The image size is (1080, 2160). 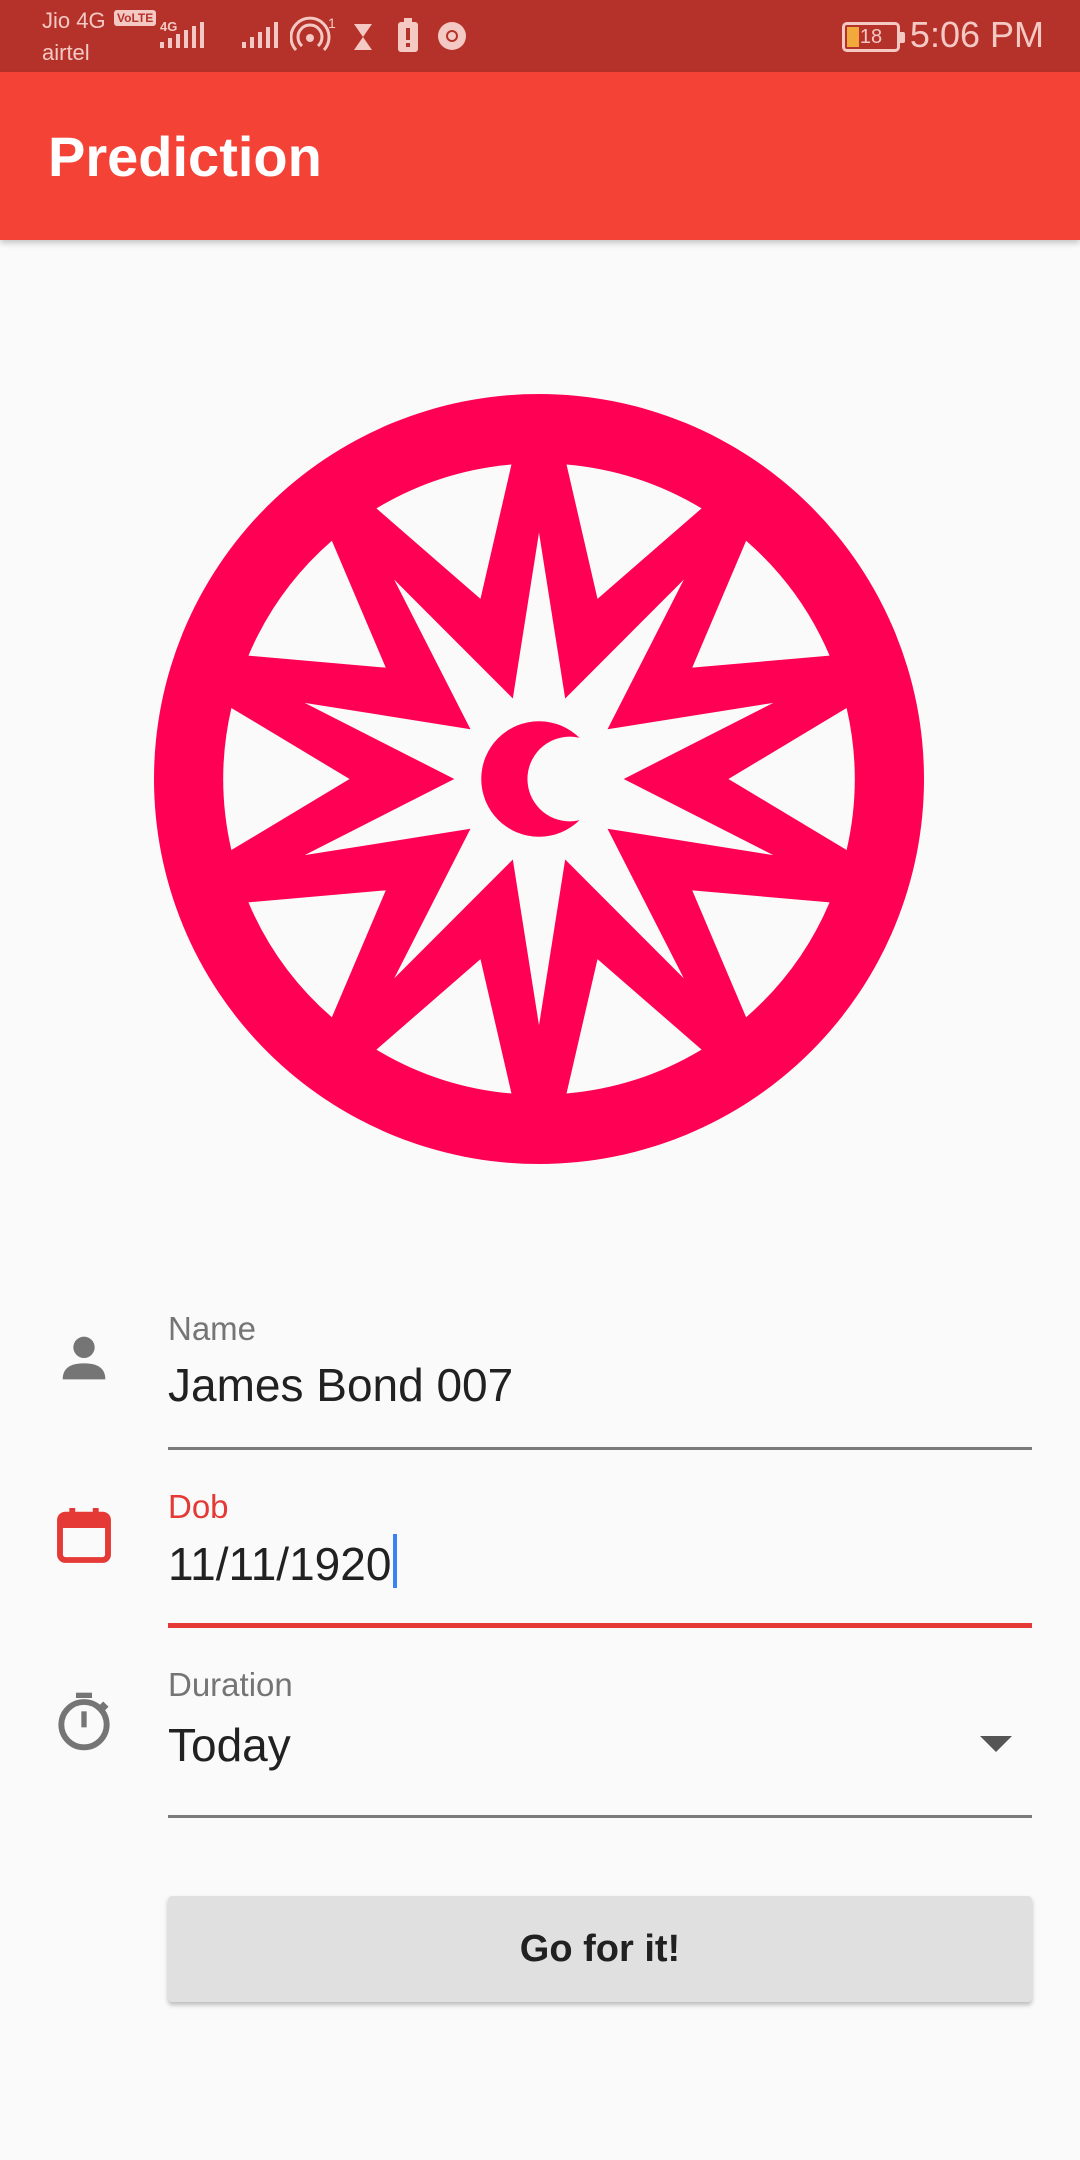 What do you see at coordinates (135, 18) in the screenshot?
I see `volte-badge: VoLTE` at bounding box center [135, 18].